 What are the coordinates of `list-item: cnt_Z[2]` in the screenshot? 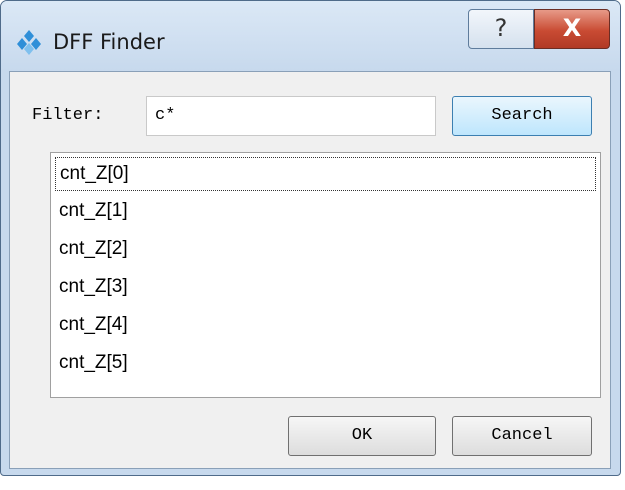 It's located at (325, 250).